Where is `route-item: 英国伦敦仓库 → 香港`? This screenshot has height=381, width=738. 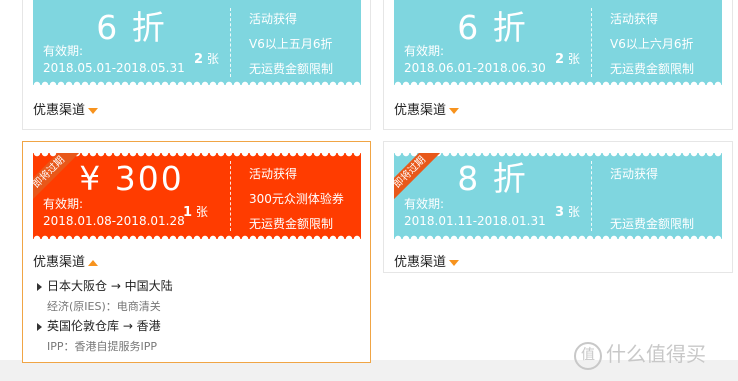 route-item: 英国伦敦仓库 → 香港 is located at coordinates (99, 325).